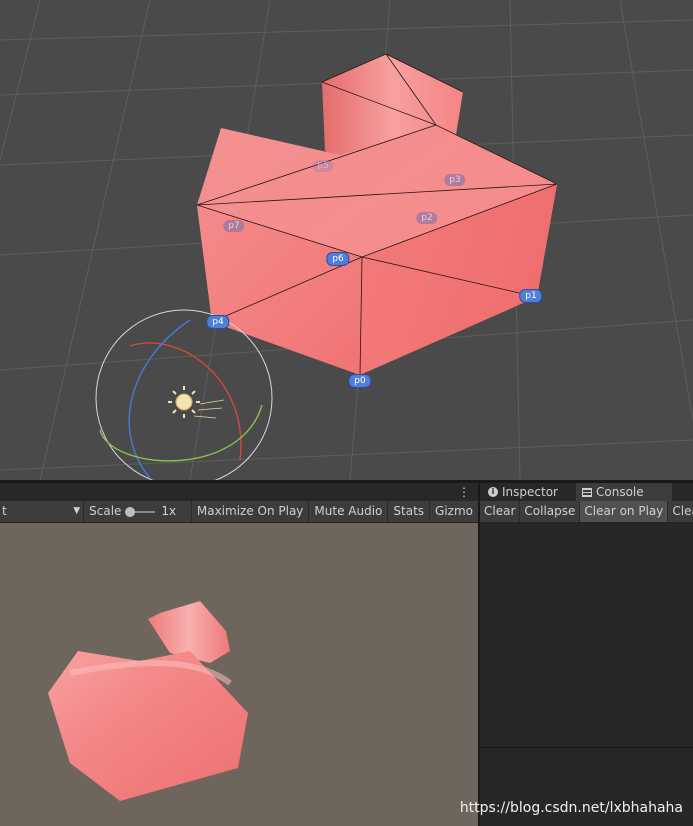  Describe the element at coordinates (249, 511) in the screenshot. I see `maximize-on-play-button: Maximize On Play` at that location.